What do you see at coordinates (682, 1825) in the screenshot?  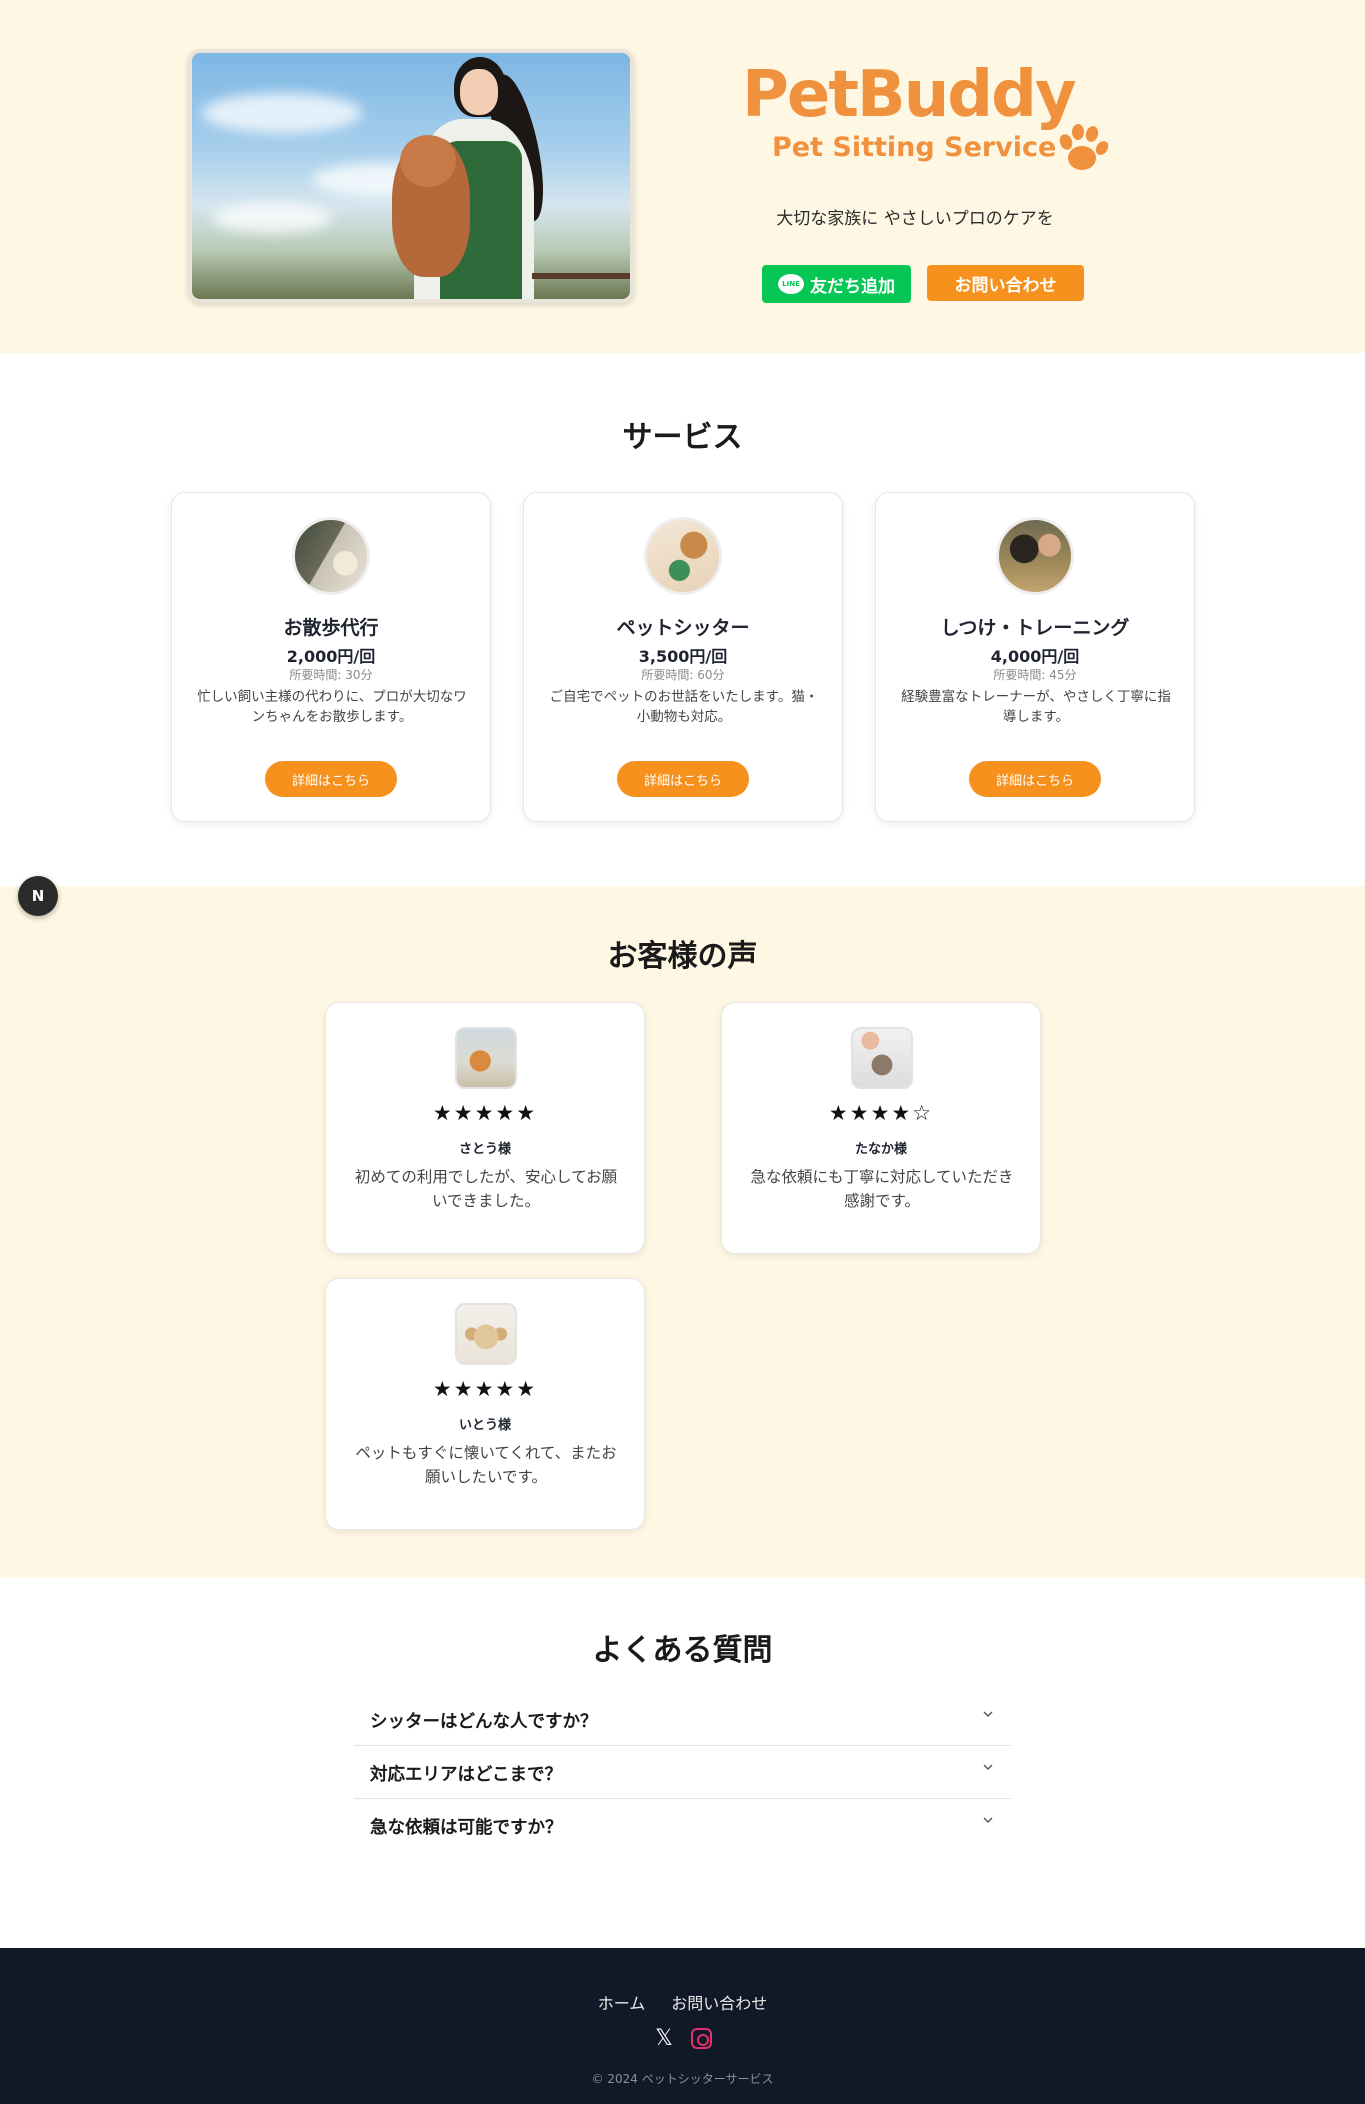 I see `faq-item: 急な依頼は可能ですか？` at bounding box center [682, 1825].